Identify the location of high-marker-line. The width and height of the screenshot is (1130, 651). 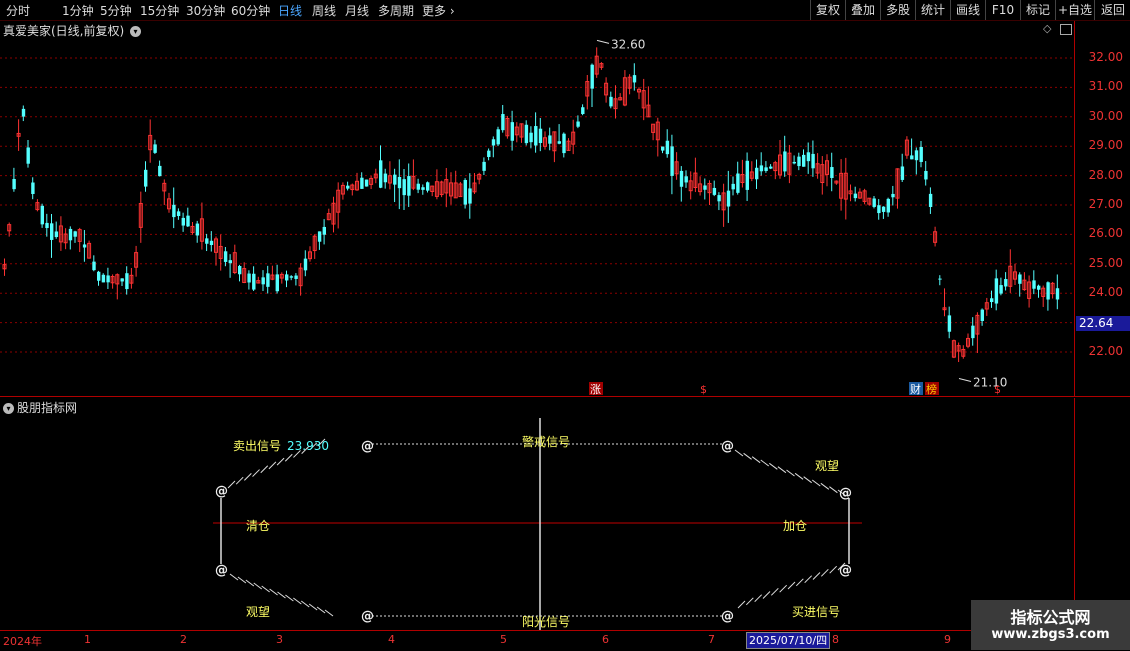
(603, 41).